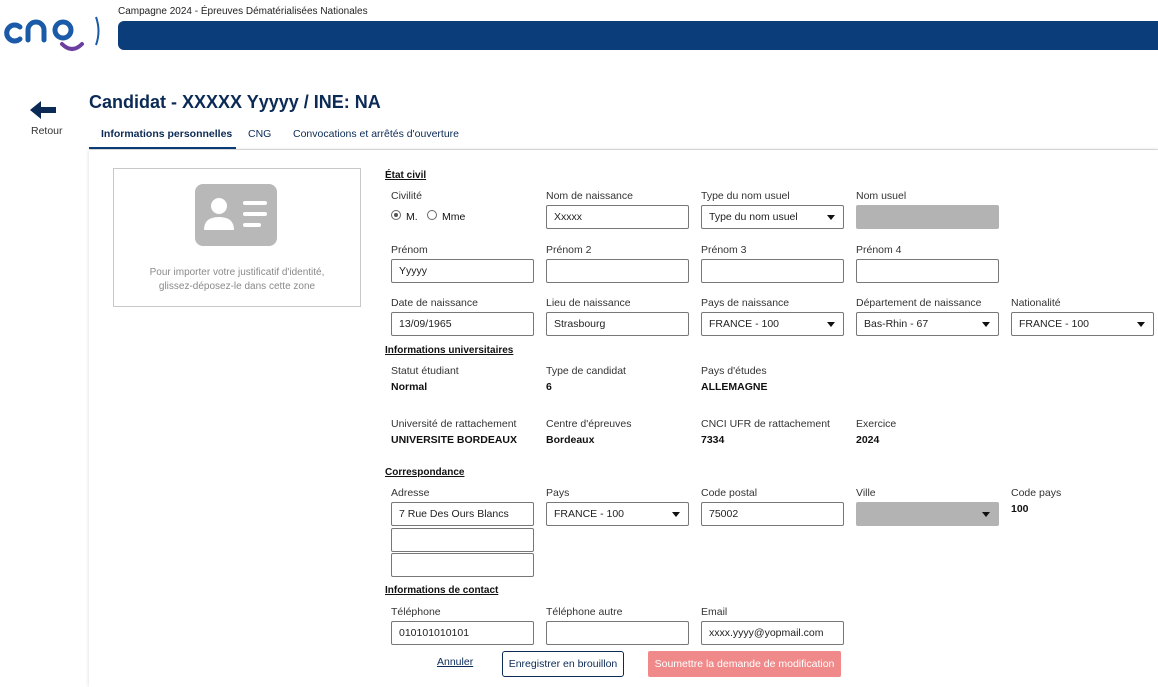  What do you see at coordinates (588, 303) in the screenshot?
I see `lieu-naissance-label: Lieu de naissance` at bounding box center [588, 303].